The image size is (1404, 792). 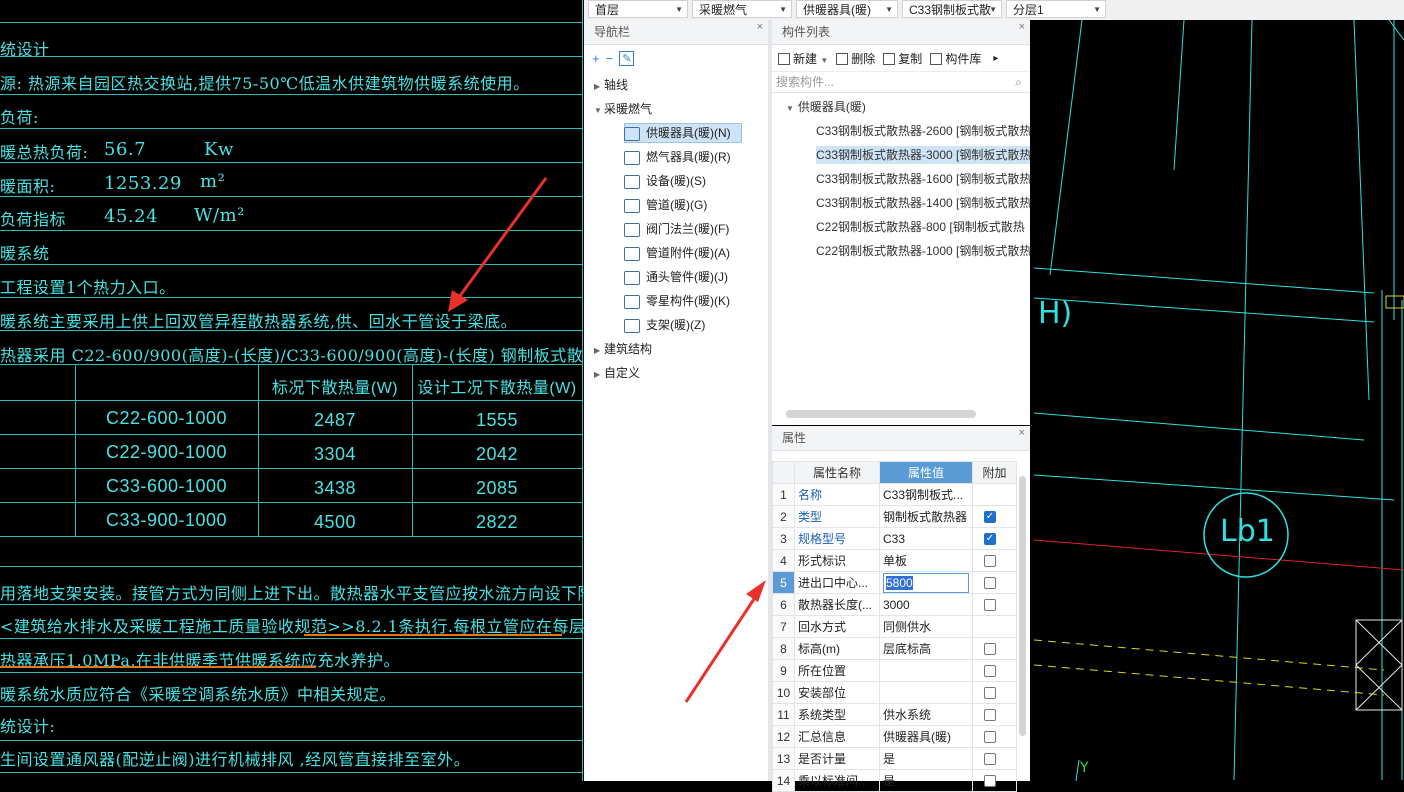 What do you see at coordinates (926, 714) in the screenshot?
I see `property-value: 供水系统` at bounding box center [926, 714].